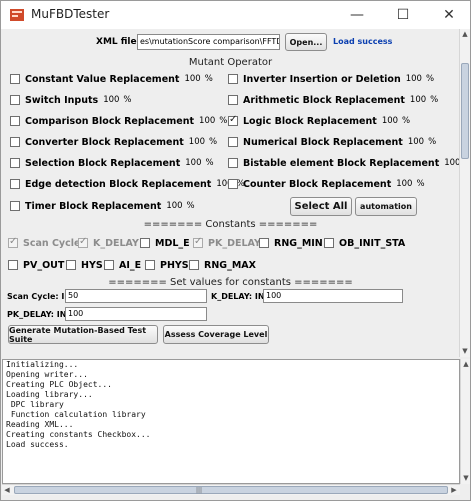 The height and width of the screenshot is (501, 471). What do you see at coordinates (198, 242) in the screenshot?
I see `checkbox-pk-delay` at bounding box center [198, 242].